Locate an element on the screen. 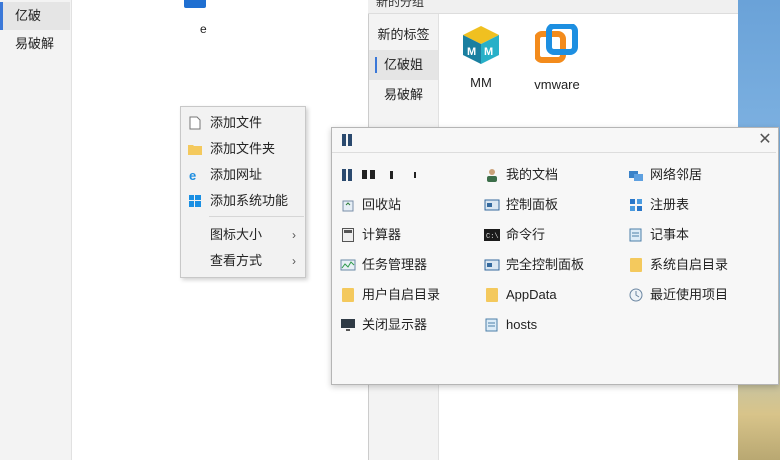 The height and width of the screenshot is (460, 780). panel-item-label: 用户自启目录 is located at coordinates (401, 294).